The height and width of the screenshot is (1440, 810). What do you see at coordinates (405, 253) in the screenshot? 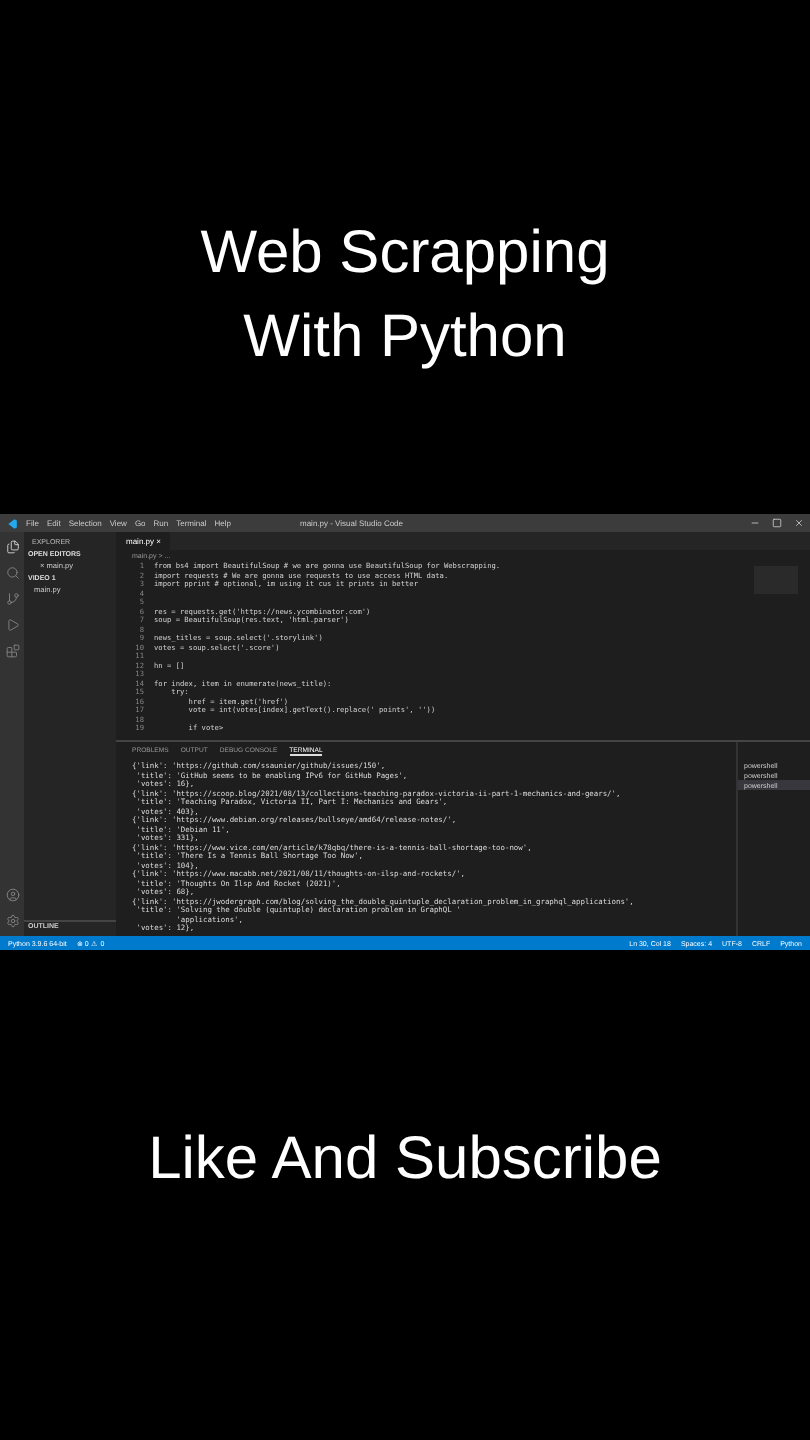
I see `video-title: Web Scrapping` at bounding box center [405, 253].